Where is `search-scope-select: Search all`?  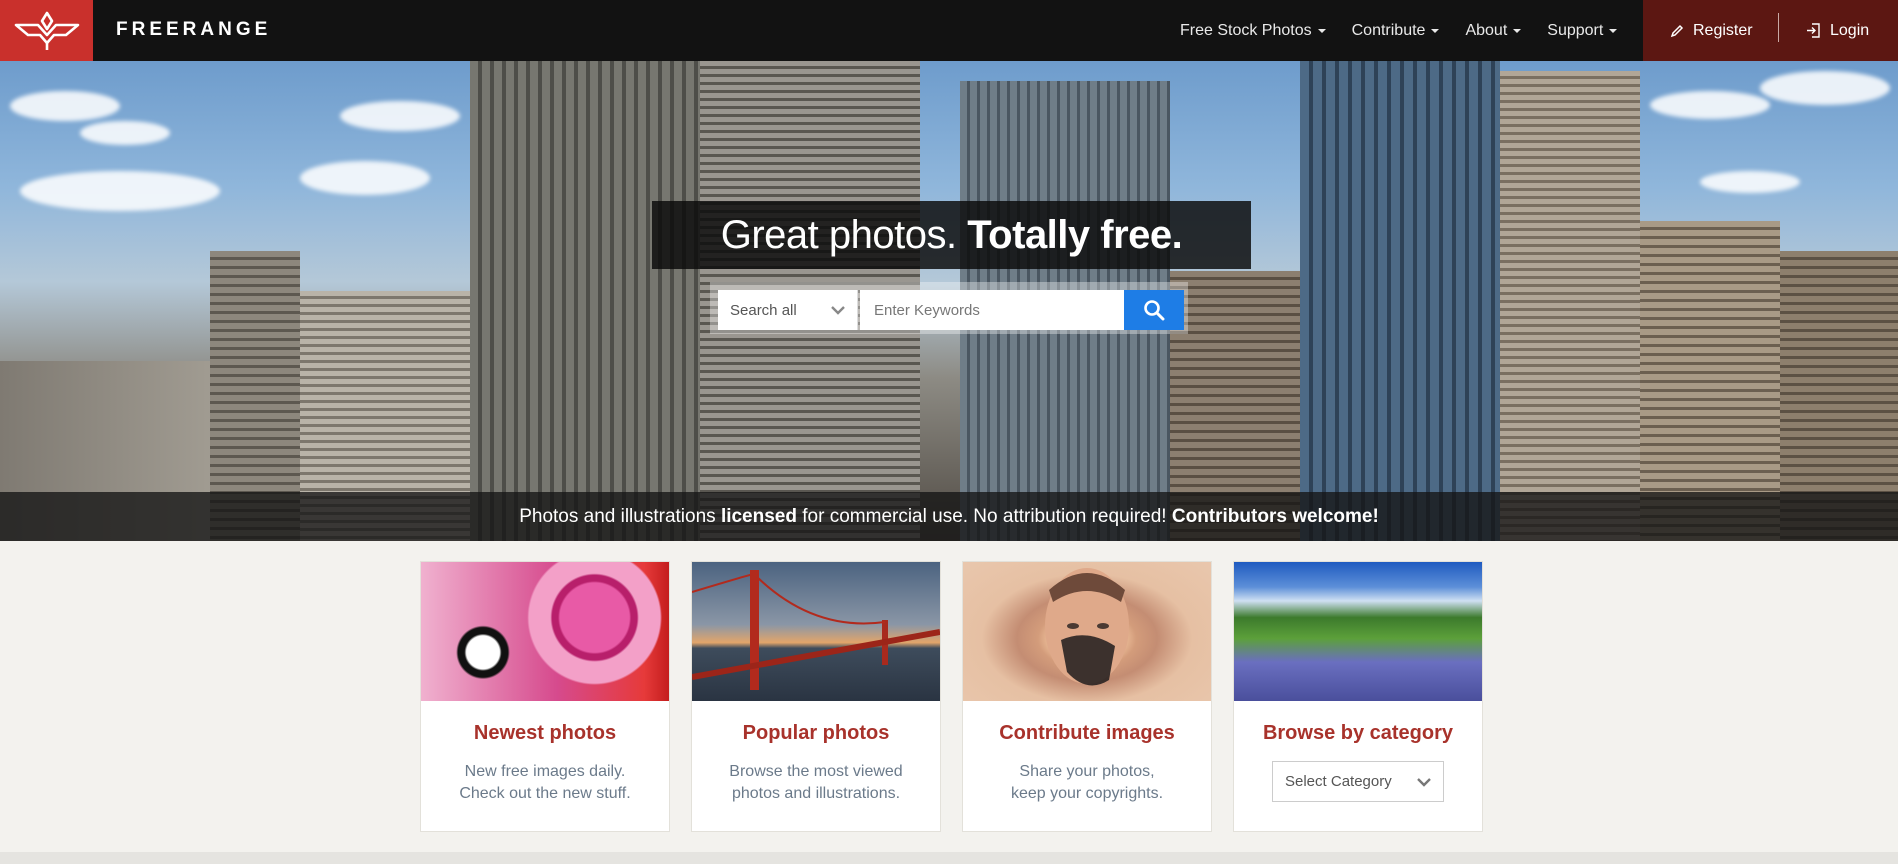 search-scope-select: Search all is located at coordinates (788, 310).